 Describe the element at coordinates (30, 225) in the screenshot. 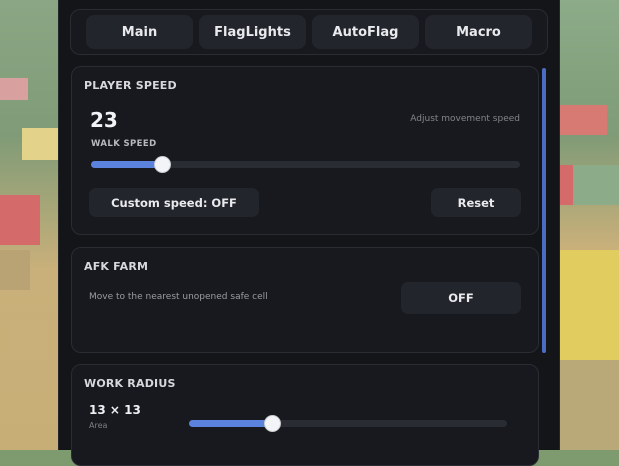

I see `game-board-left` at that location.